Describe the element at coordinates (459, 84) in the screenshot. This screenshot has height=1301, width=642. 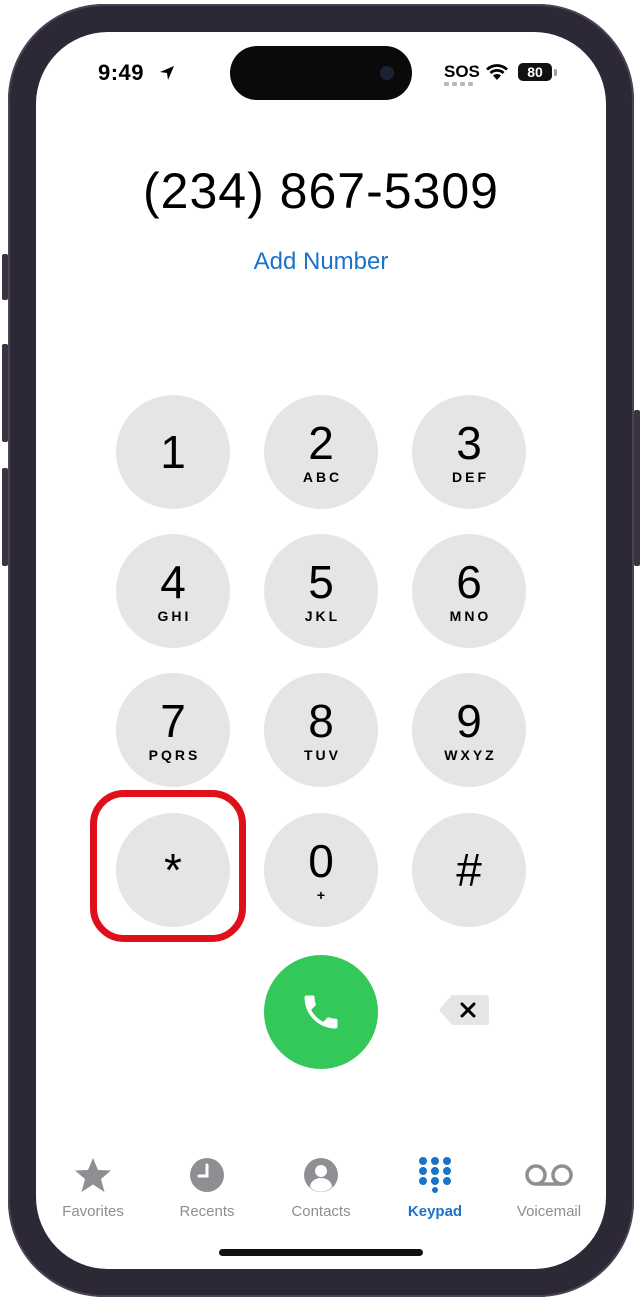
I see `signal-dots-icon` at that location.